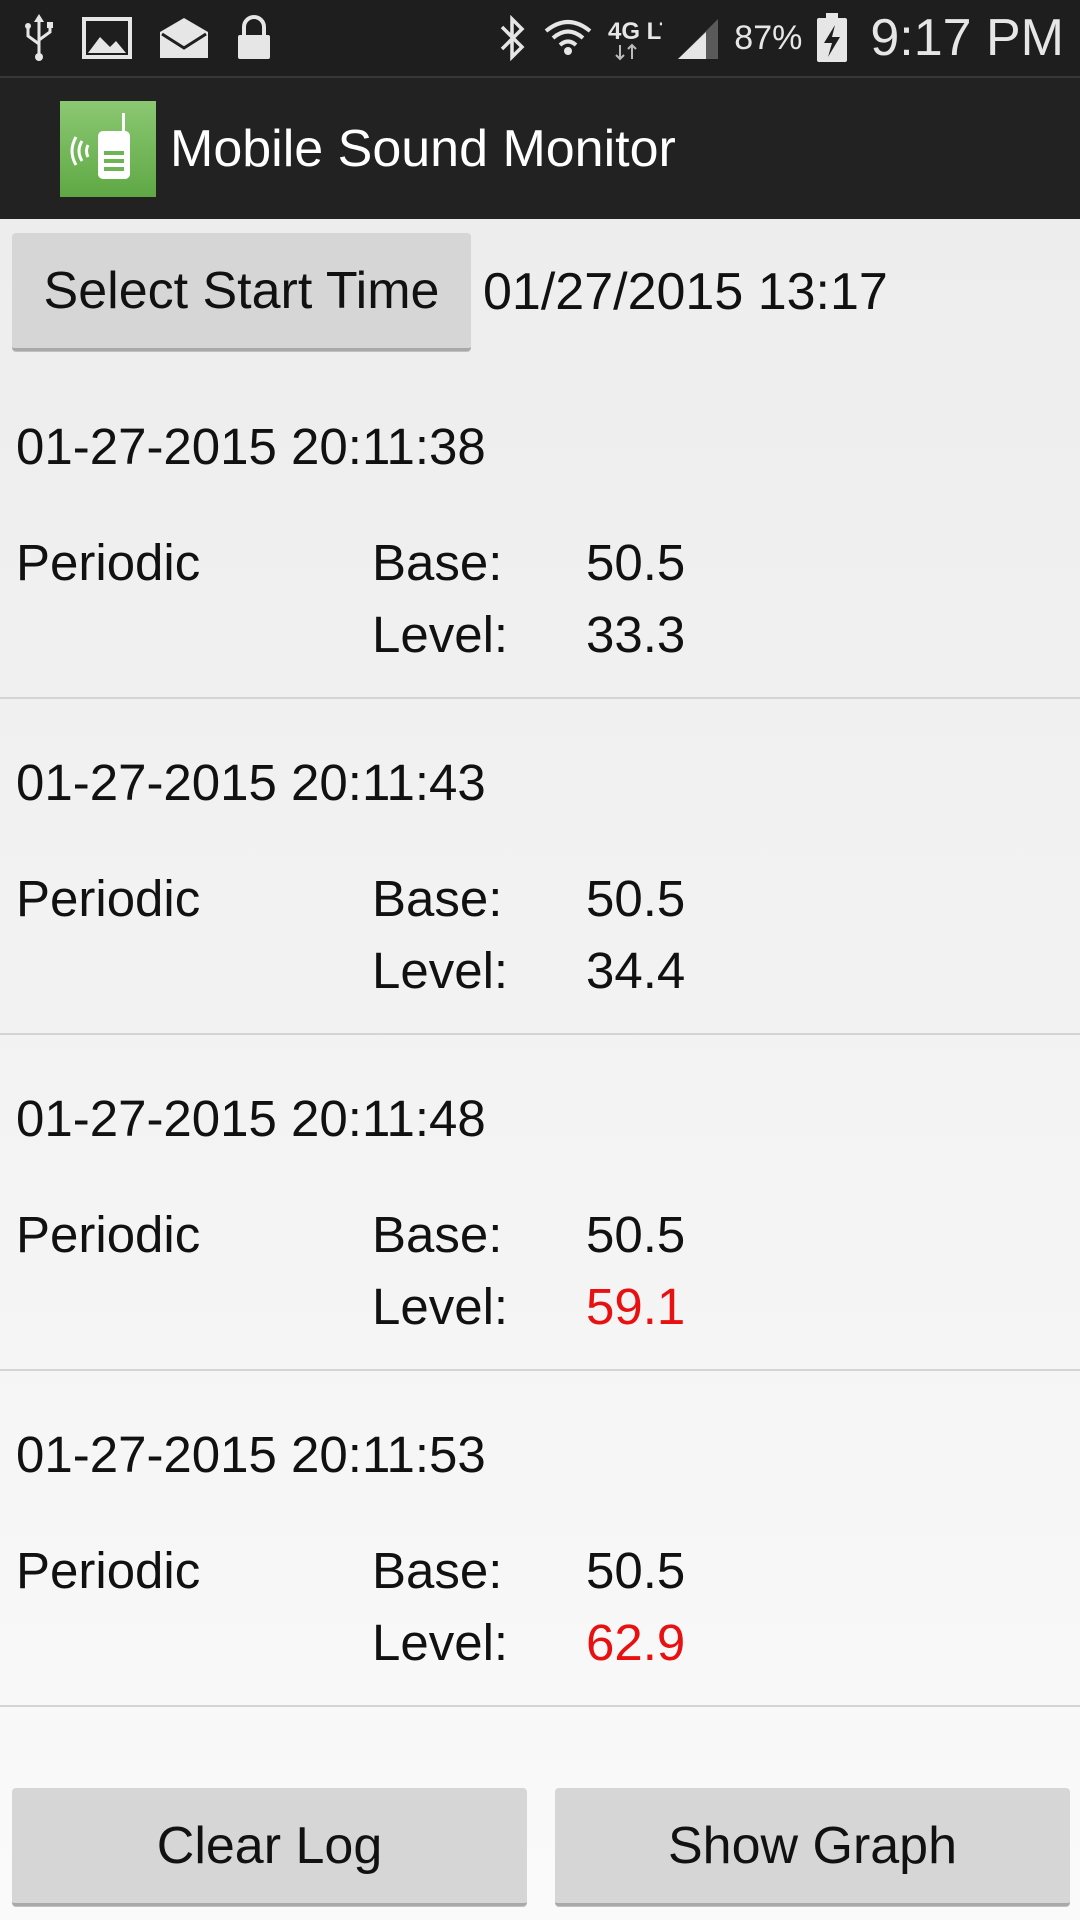 This screenshot has height=1920, width=1080. I want to click on start-time-row: Select Start Time 01/27/2015 13:17, so click(542, 292).